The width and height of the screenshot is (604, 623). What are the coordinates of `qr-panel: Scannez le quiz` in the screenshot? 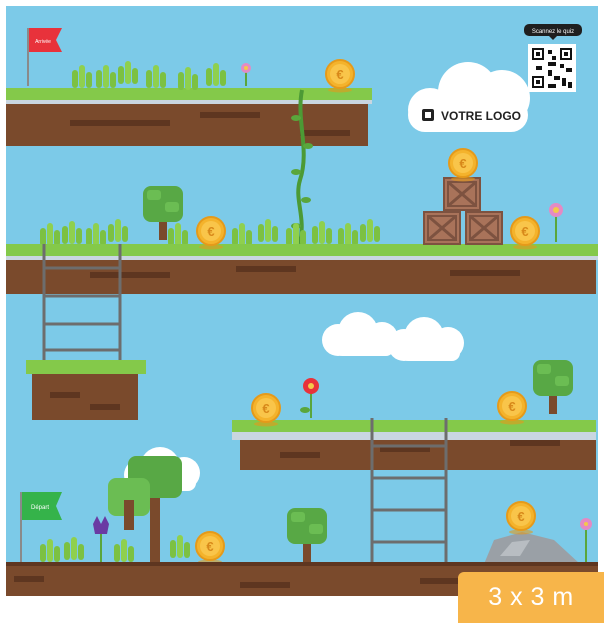 It's located at (553, 58).